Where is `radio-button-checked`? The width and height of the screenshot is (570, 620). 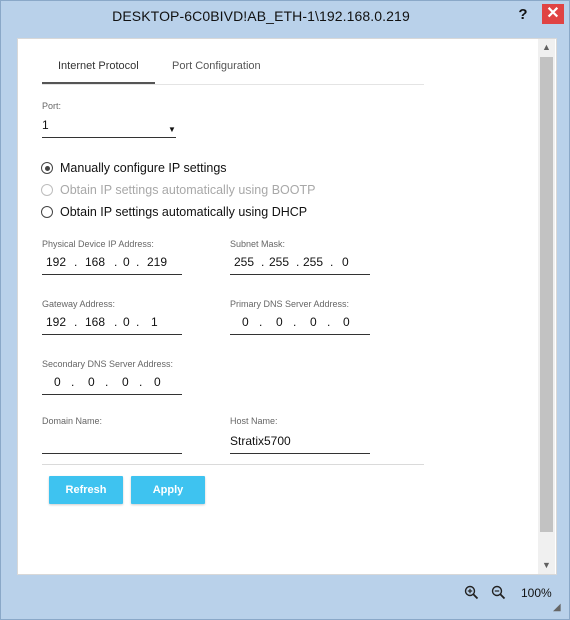 radio-button-checked is located at coordinates (47, 168).